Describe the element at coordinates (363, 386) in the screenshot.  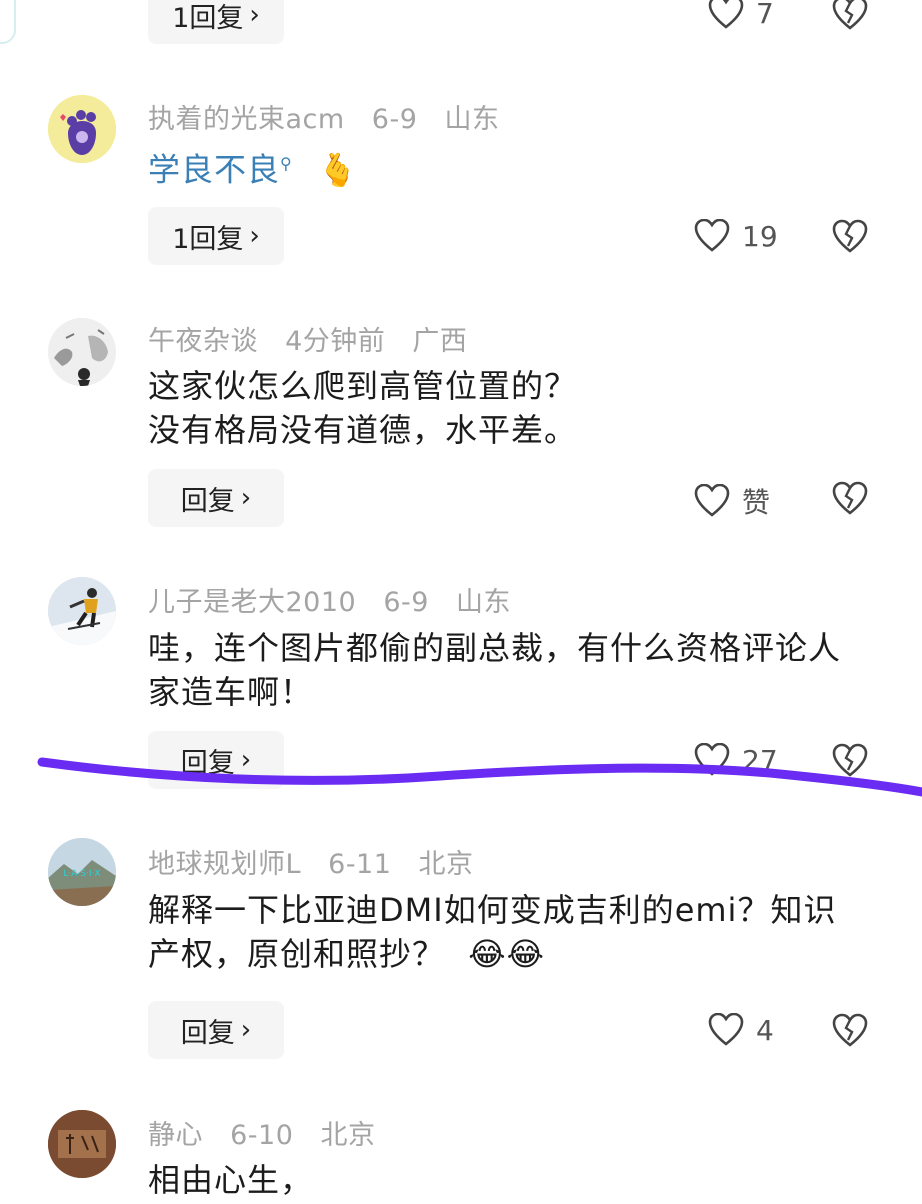
I see `comment-line: 这家伙怎么爬到高管位置的？` at that location.